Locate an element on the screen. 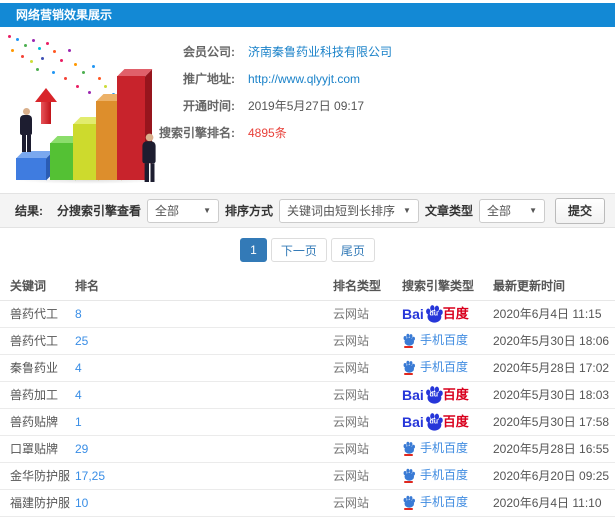  table-row: 兽药代工 8 云网站 Bai du 百度 2020年6月4日 11:15 is located at coordinates (307, 314).